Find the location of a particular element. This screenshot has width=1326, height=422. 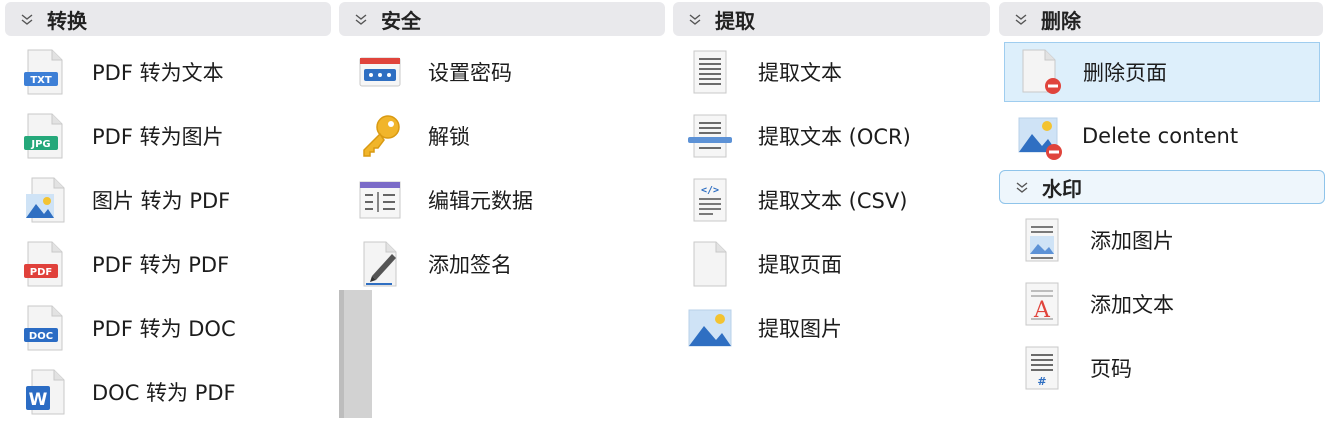

list-item-label: PDF 转为 PDF is located at coordinates (161, 265).